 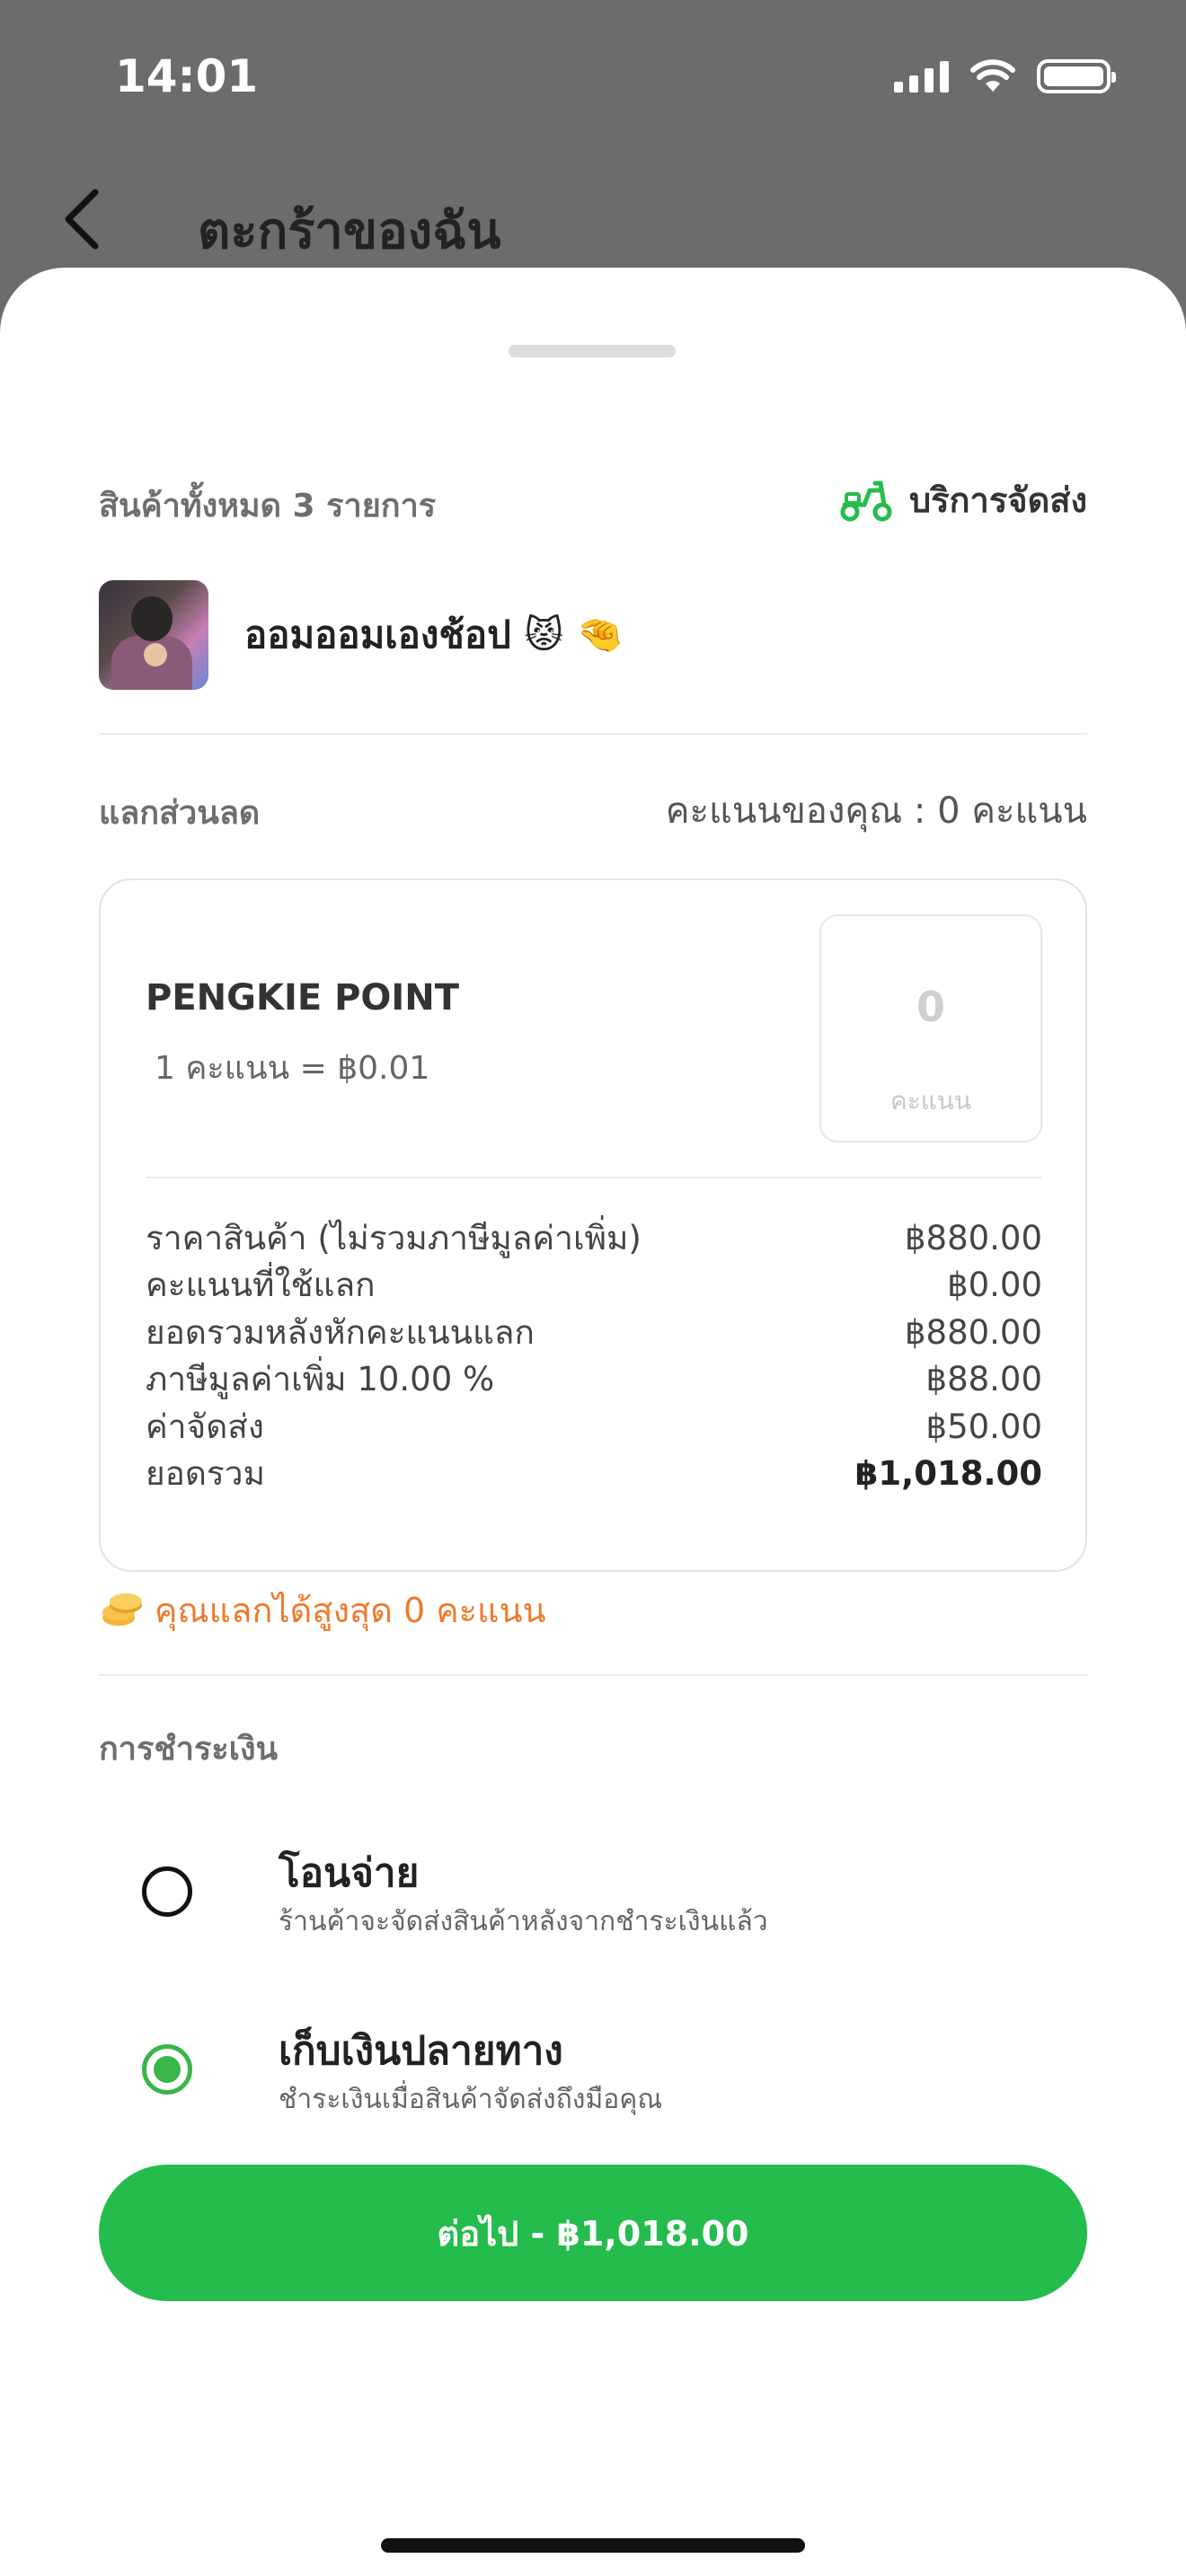 I want to click on summary-row: ภาษีมูลค่าเพิ่ม 10.00 % ฿88.00, so click(x=594, y=1380).